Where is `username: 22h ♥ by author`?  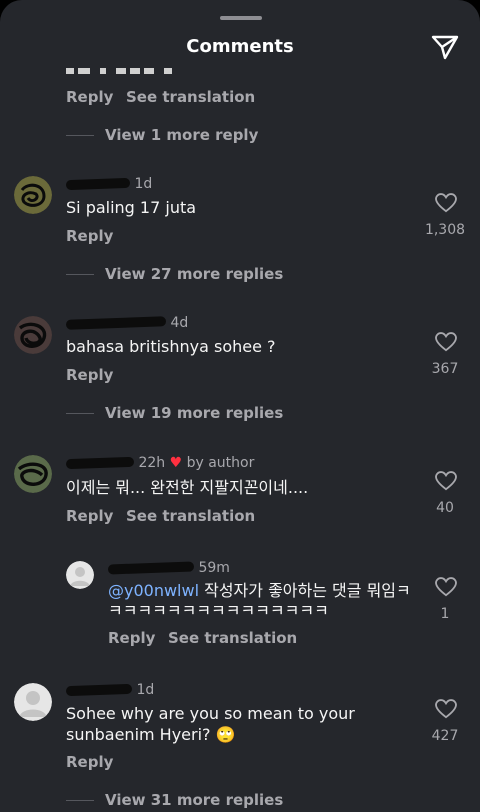 username: 22h ♥ by author is located at coordinates (160, 463).